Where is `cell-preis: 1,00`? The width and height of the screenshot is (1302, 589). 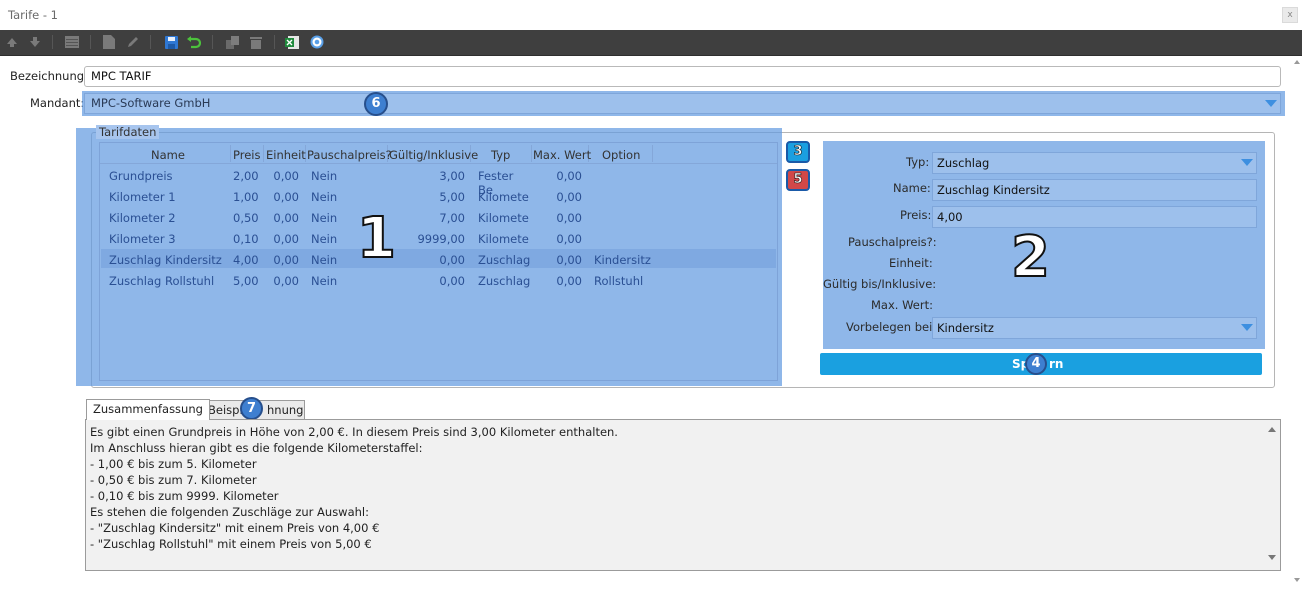
cell-preis: 1,00 is located at coordinates (246, 197).